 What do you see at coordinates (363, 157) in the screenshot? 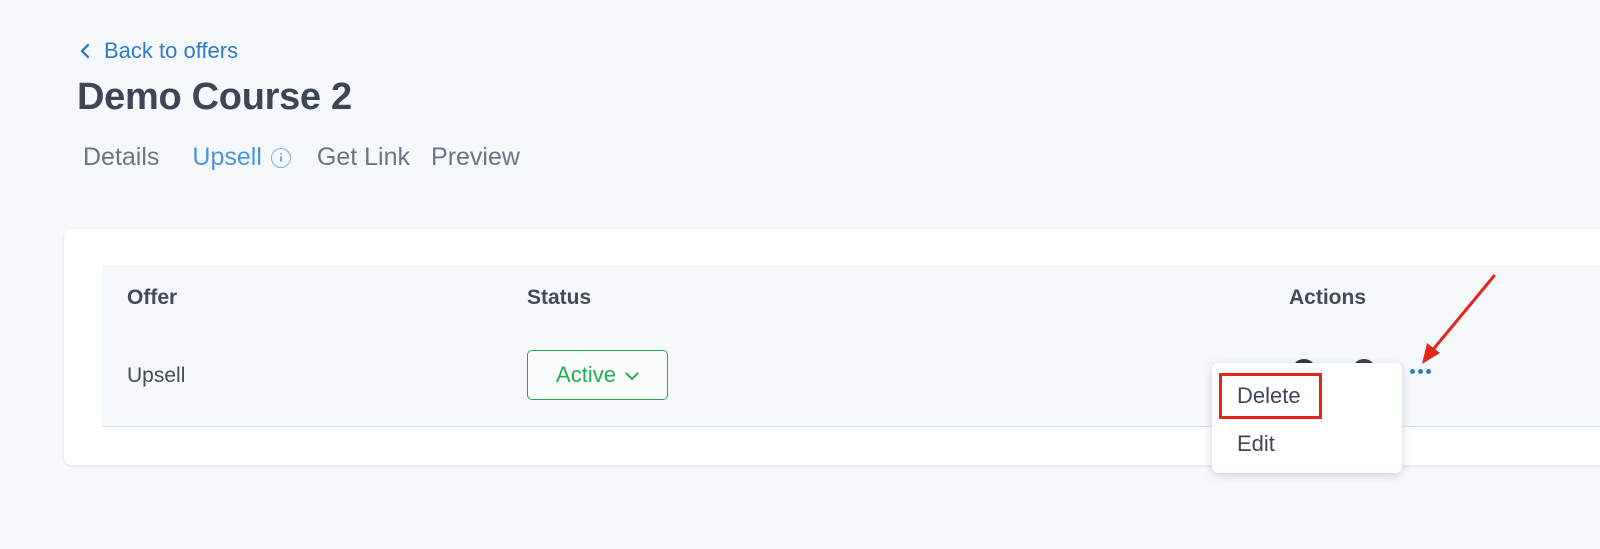
I see `tab-get-link: Get Link` at bounding box center [363, 157].